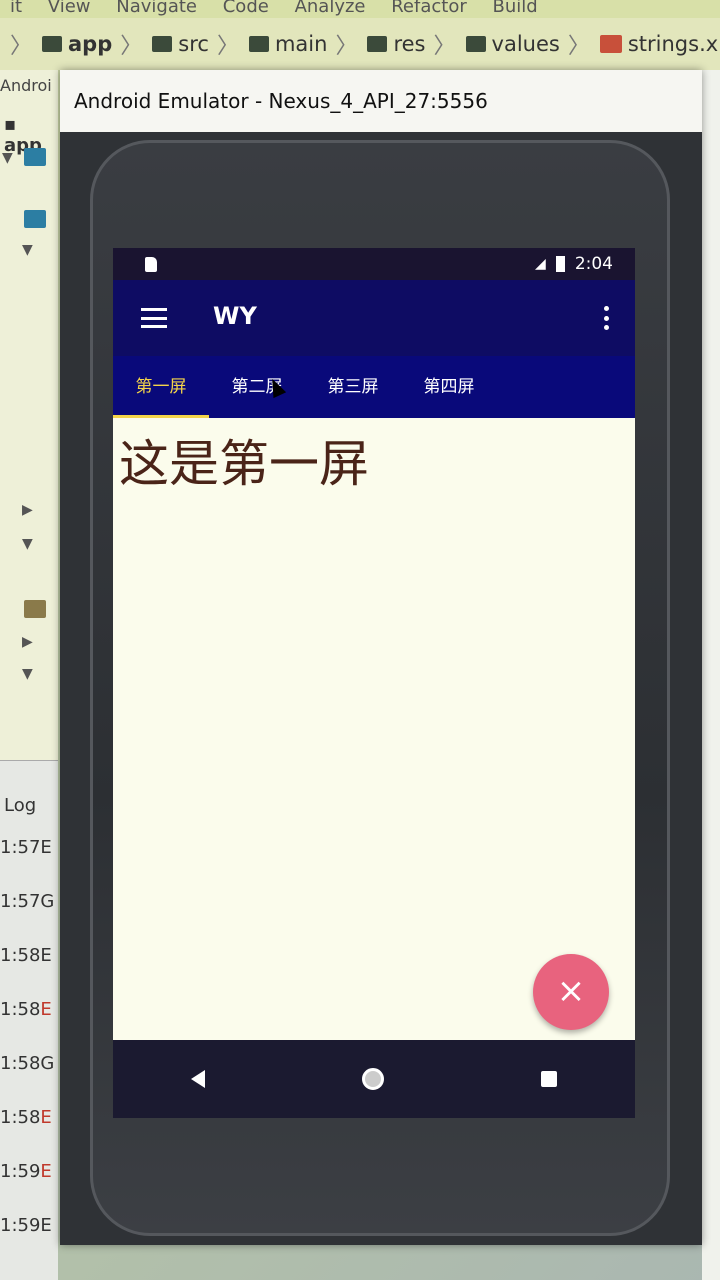  What do you see at coordinates (257, 387) in the screenshot?
I see `tab-screen-2: 第二屏` at bounding box center [257, 387].